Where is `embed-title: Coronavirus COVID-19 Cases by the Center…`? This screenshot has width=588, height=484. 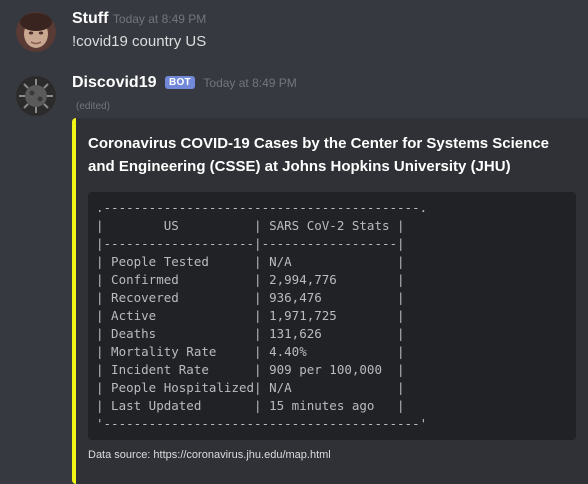
embed-title: Coronavirus COVID-19 Cases by the Center… is located at coordinates (328, 155).